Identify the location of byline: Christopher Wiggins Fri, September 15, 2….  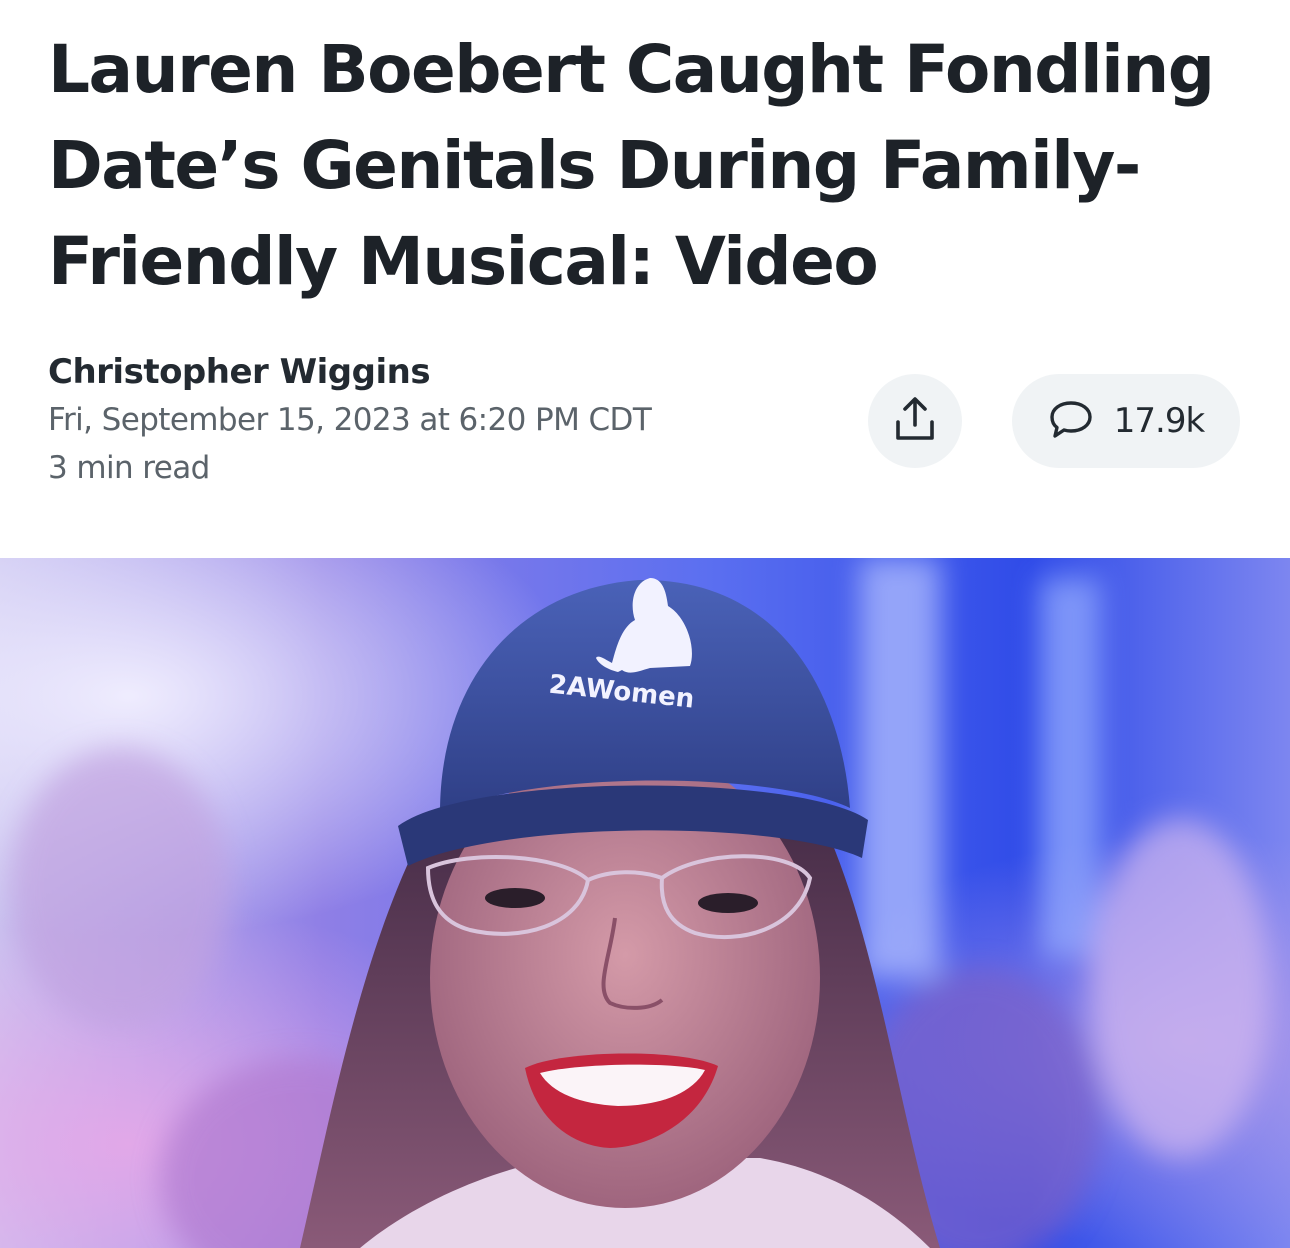
(438, 420).